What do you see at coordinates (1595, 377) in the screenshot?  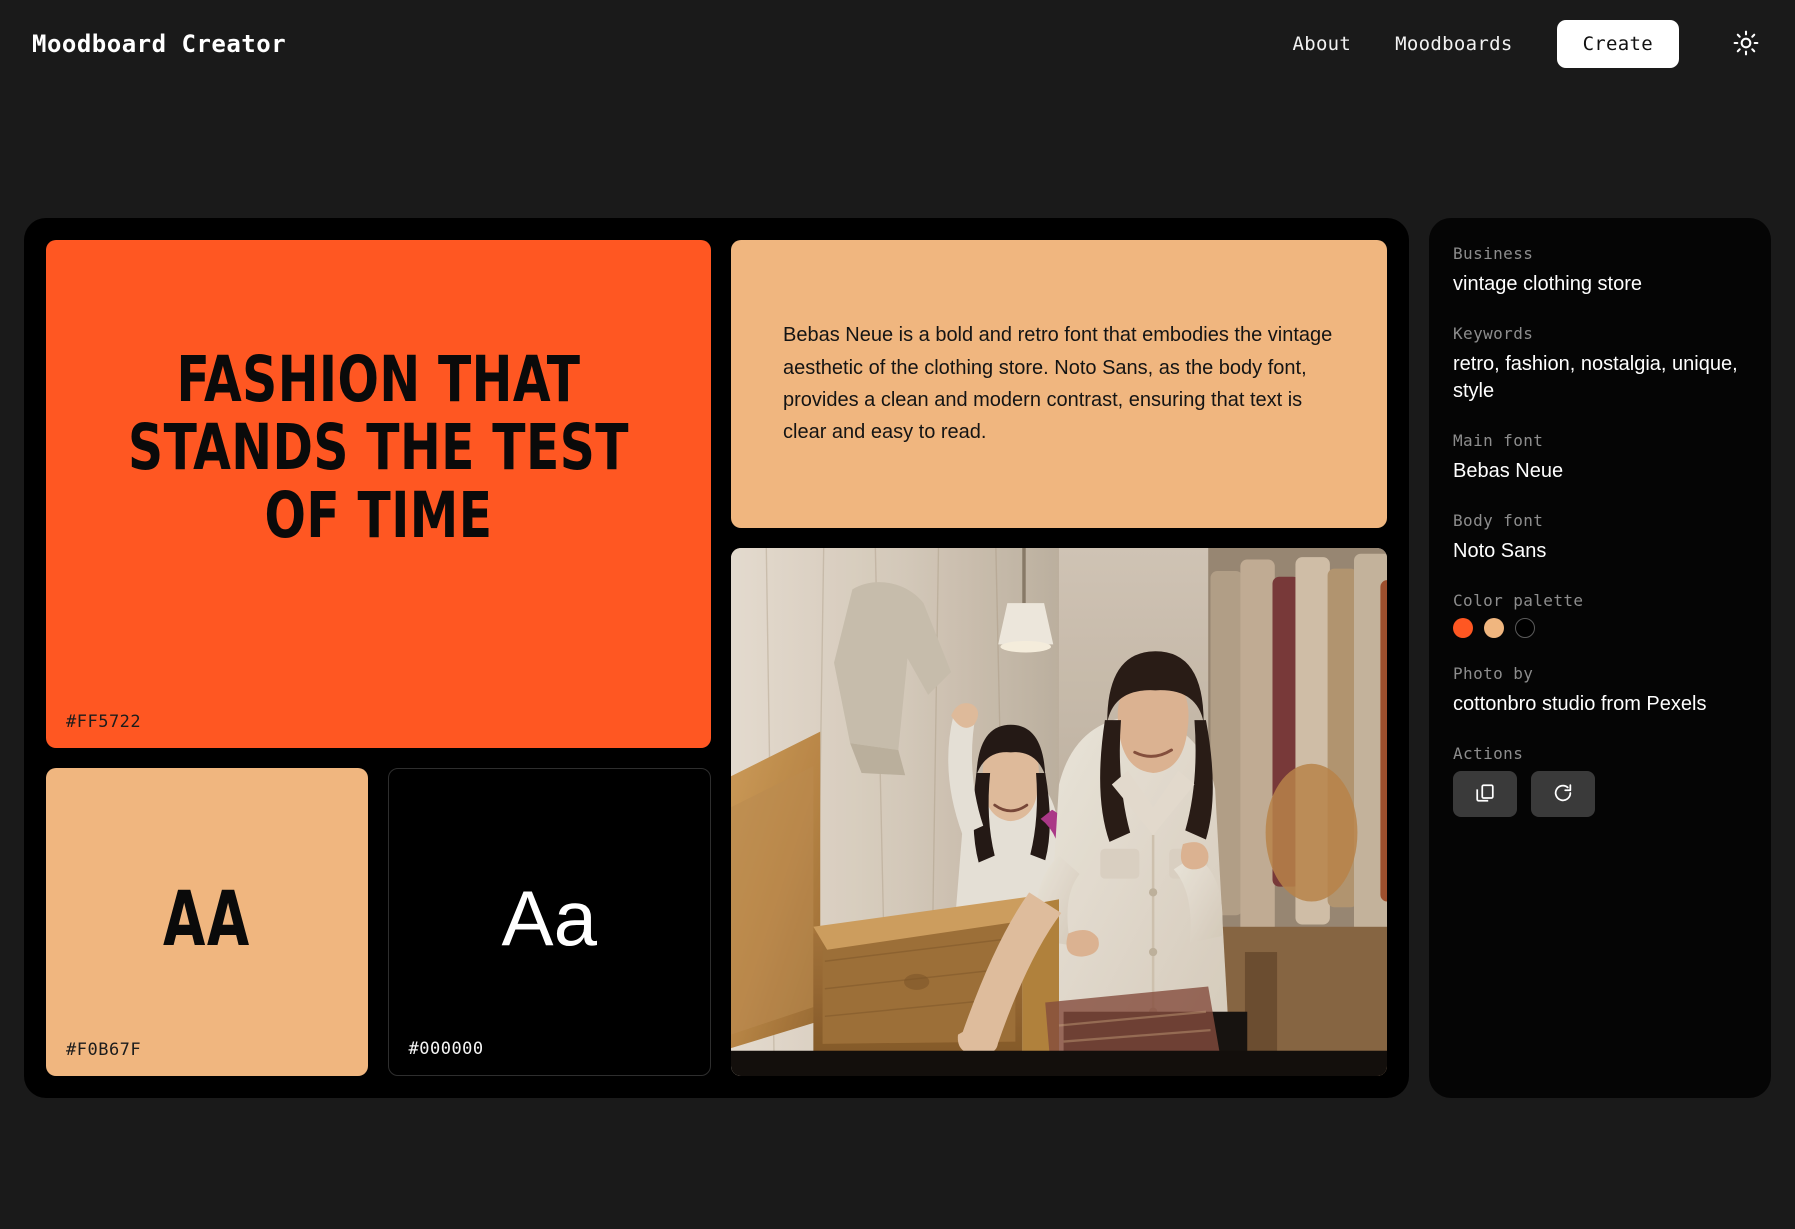 I see `field-value-keywords: retro, fashion, nostalgia, unique, style` at bounding box center [1595, 377].